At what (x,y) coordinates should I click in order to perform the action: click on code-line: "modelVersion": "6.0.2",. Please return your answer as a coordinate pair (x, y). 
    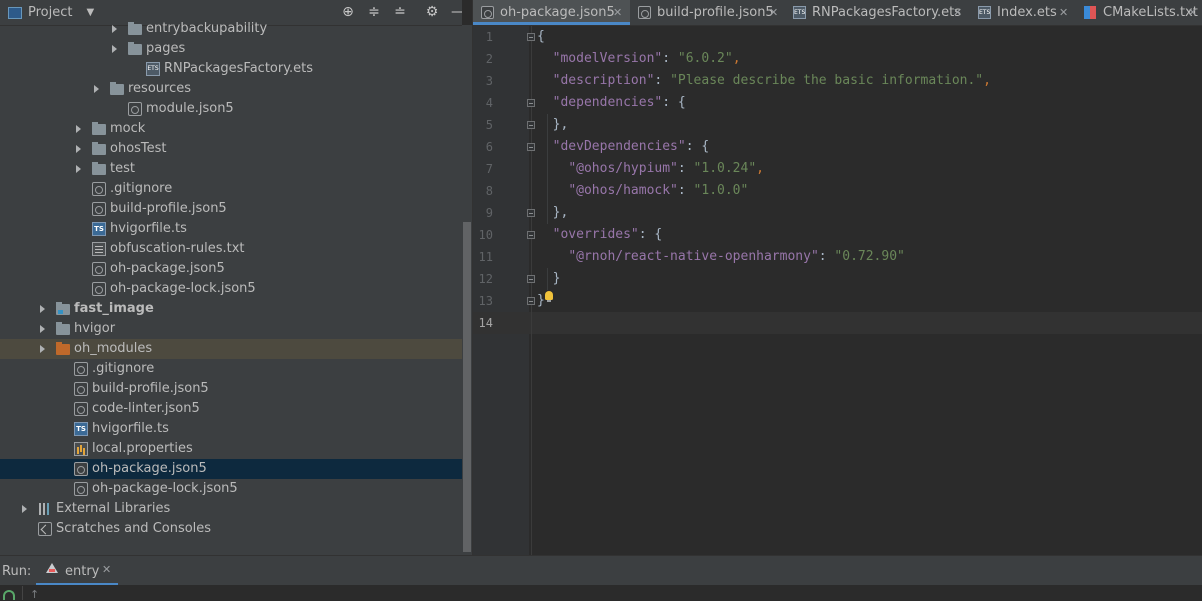
    Looking at the image, I should click on (639, 59).